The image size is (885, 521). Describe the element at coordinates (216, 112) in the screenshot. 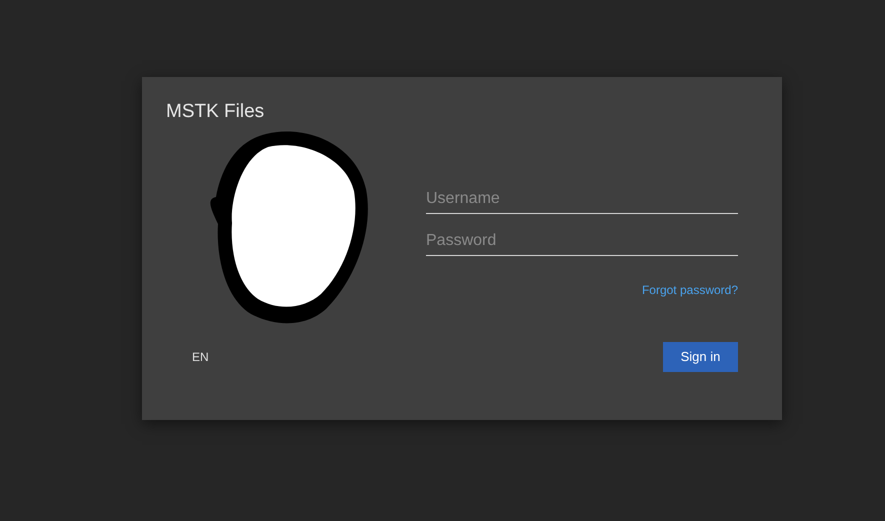

I see `app-title: MSTK Files` at that location.